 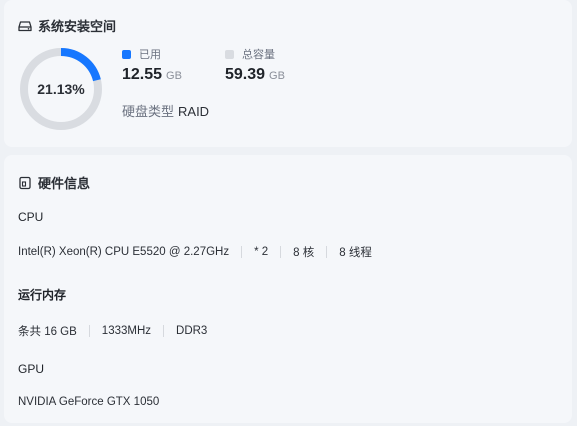 I want to click on gpu-details: NVIDIA GeForce GTX 1050, so click(x=88, y=402).